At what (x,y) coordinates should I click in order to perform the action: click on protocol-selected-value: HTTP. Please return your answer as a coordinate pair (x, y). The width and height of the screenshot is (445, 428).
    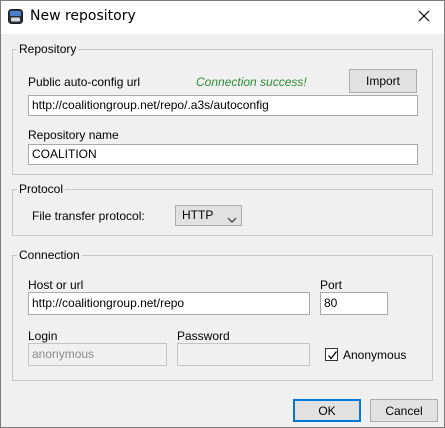
    Looking at the image, I should click on (198, 215).